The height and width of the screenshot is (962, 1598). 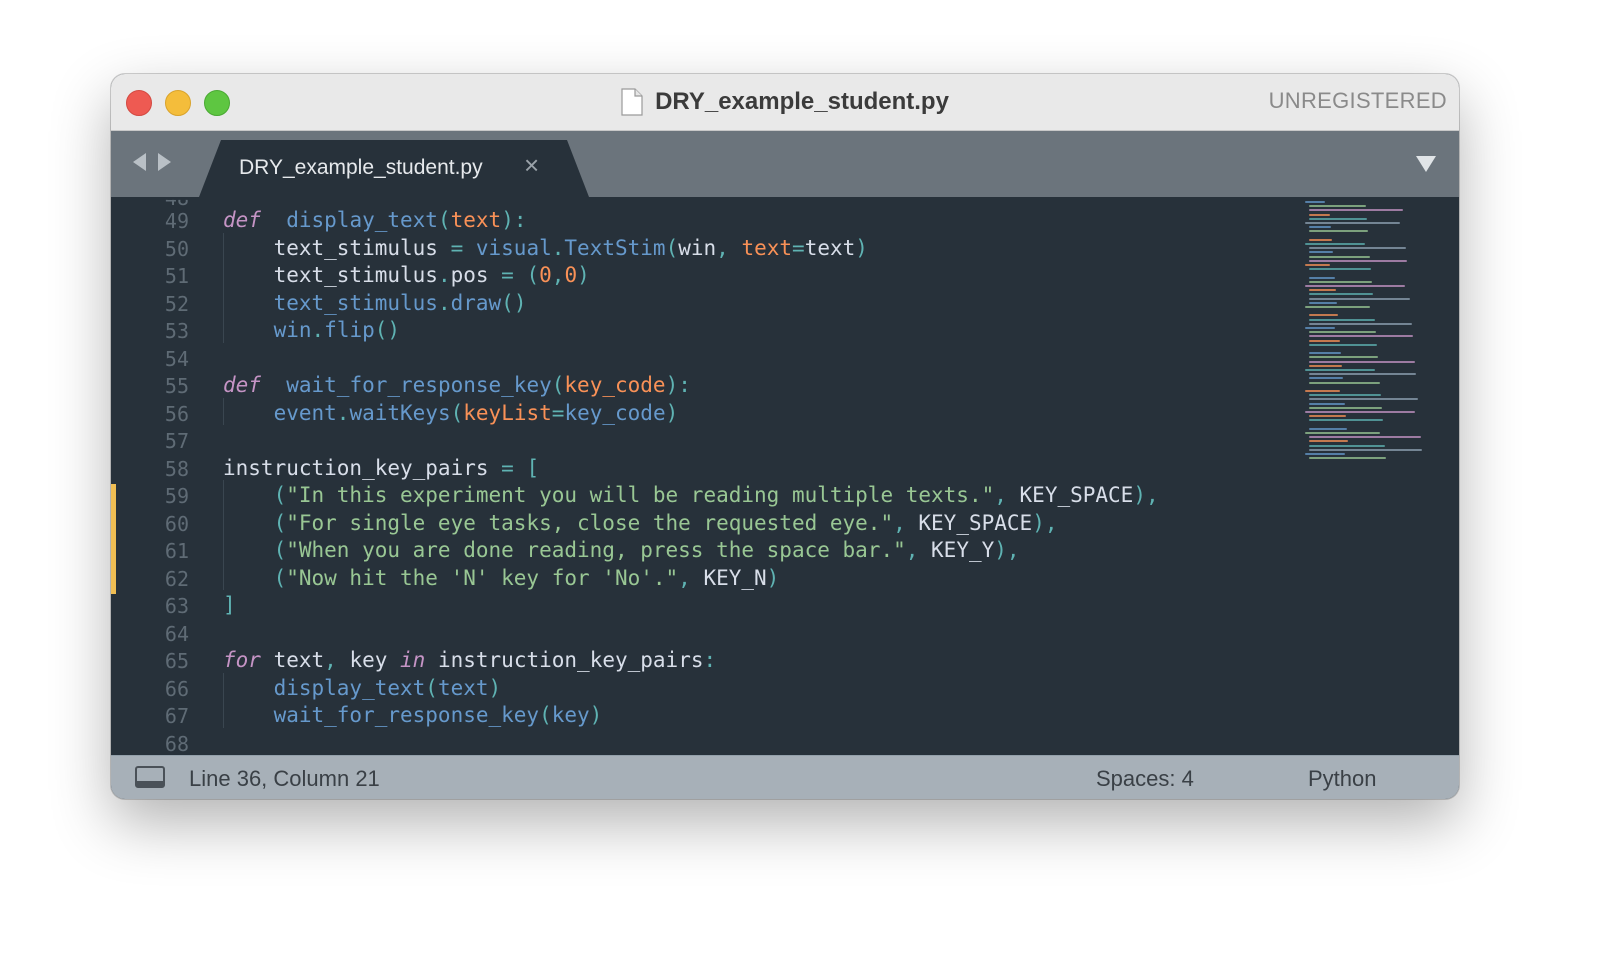 What do you see at coordinates (457, 385) in the screenshot?
I see `code-line: def wait_for_response_key(key_code):` at bounding box center [457, 385].